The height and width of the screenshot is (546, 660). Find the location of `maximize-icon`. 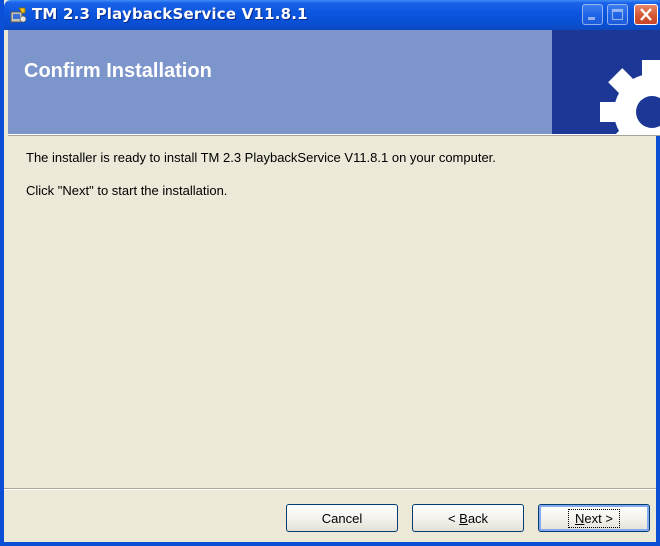

maximize-icon is located at coordinates (617, 14).